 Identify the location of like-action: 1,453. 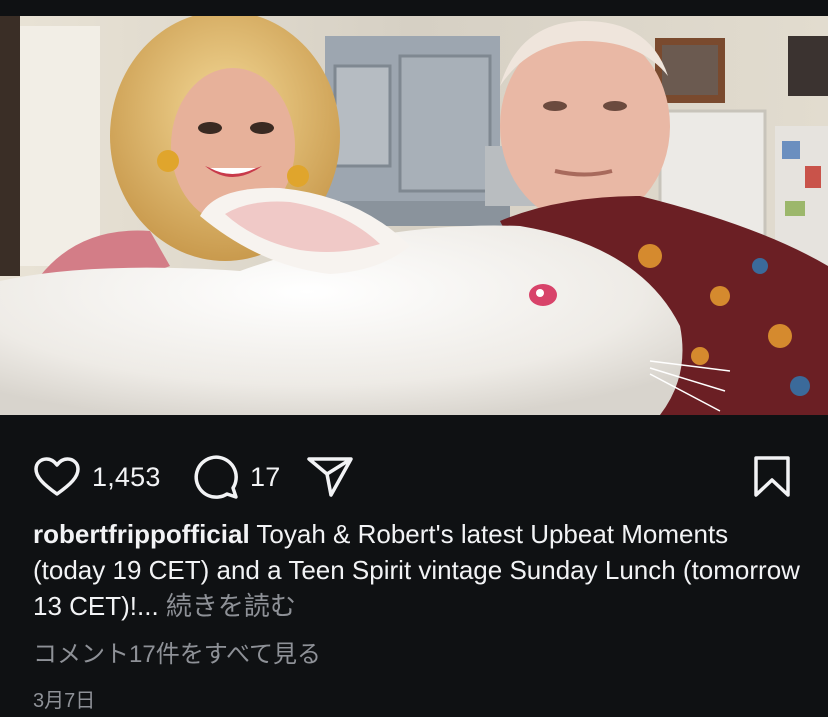
(97, 477).